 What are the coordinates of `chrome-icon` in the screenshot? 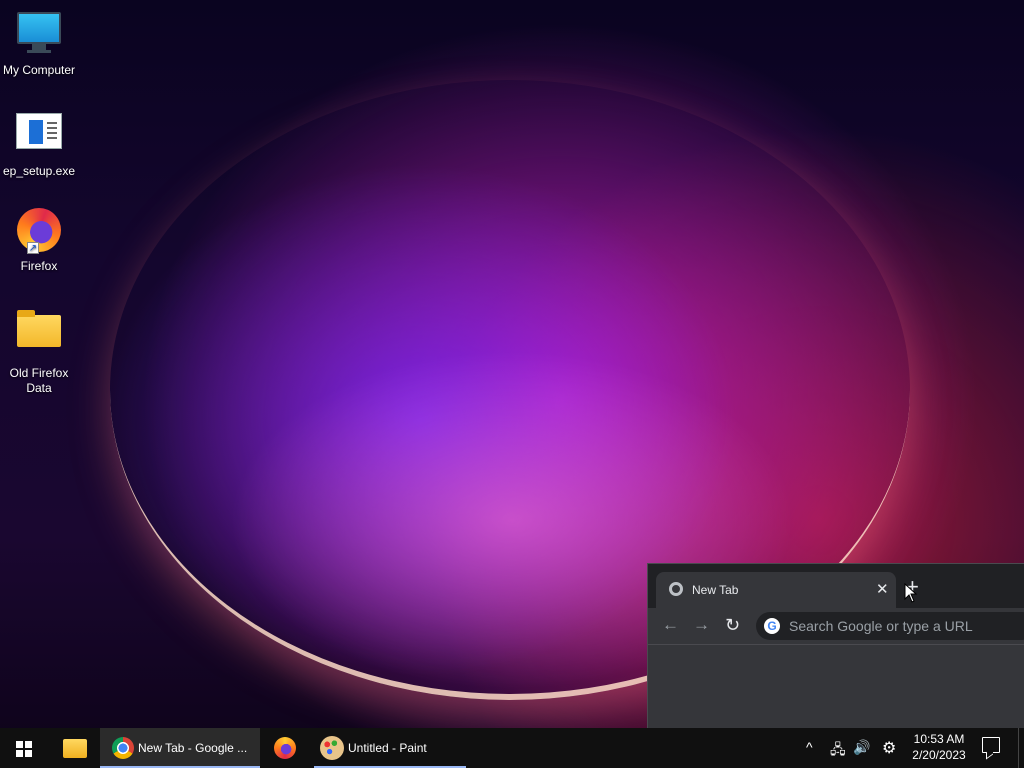 It's located at (123, 748).